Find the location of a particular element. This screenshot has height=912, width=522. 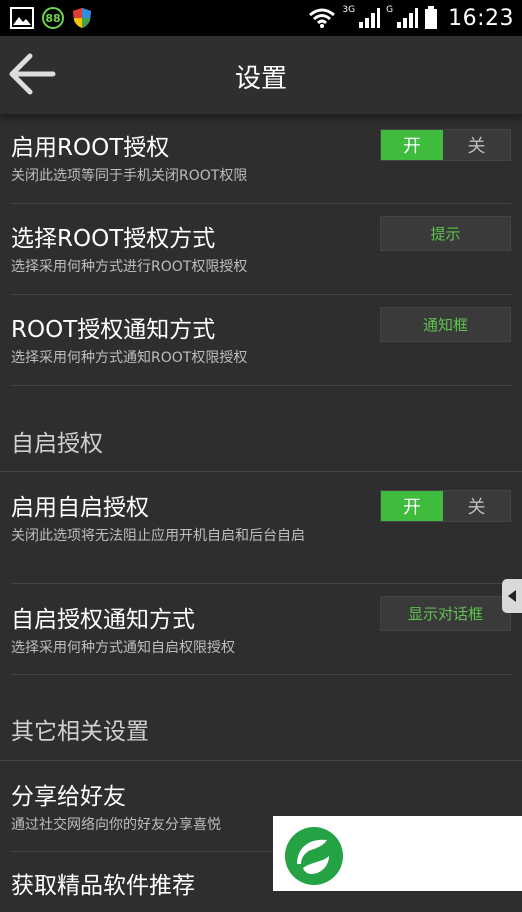

leaf-logo-icon is located at coordinates (314, 856).